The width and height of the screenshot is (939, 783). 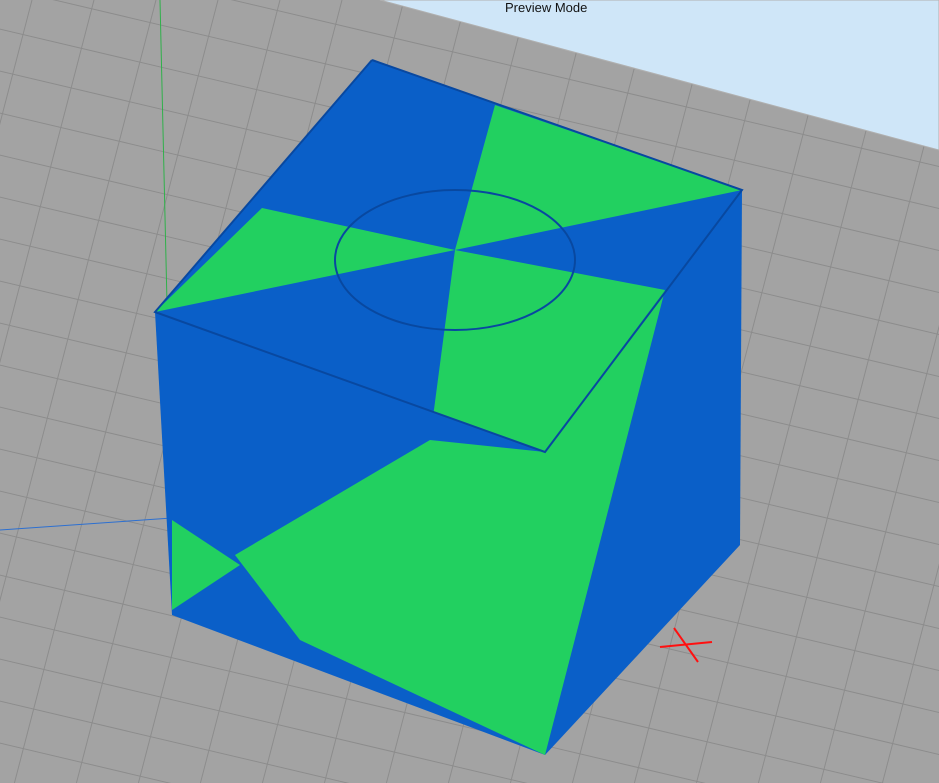 I want to click on origin-marker-icon, so click(x=686, y=645).